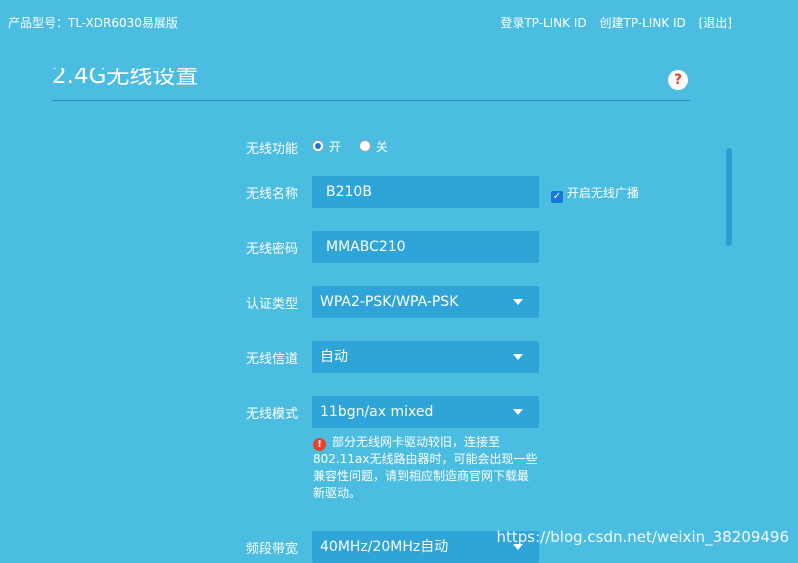 The image size is (798, 563). I want to click on bandwidth-value: 40MHz/20MHz自动, so click(384, 547).